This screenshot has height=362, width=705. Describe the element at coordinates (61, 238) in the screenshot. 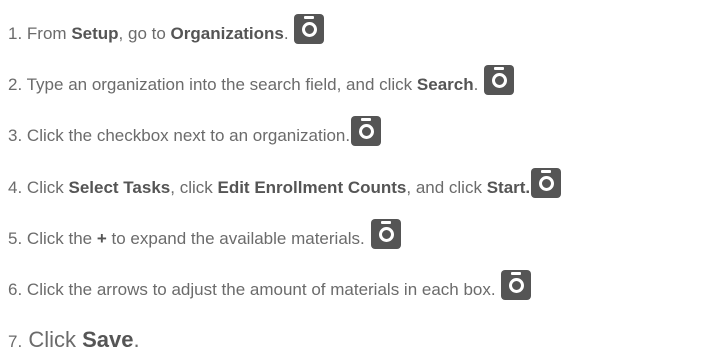

I see `step-text: Click the` at that location.